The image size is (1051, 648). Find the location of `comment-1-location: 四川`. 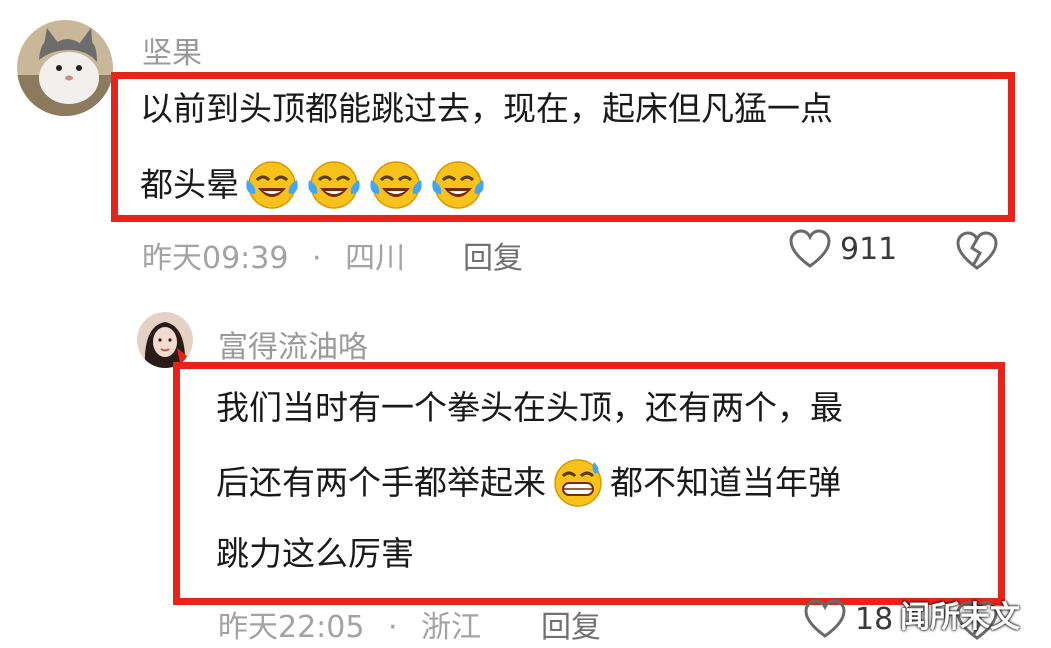

comment-1-location: 四川 is located at coordinates (375, 258).